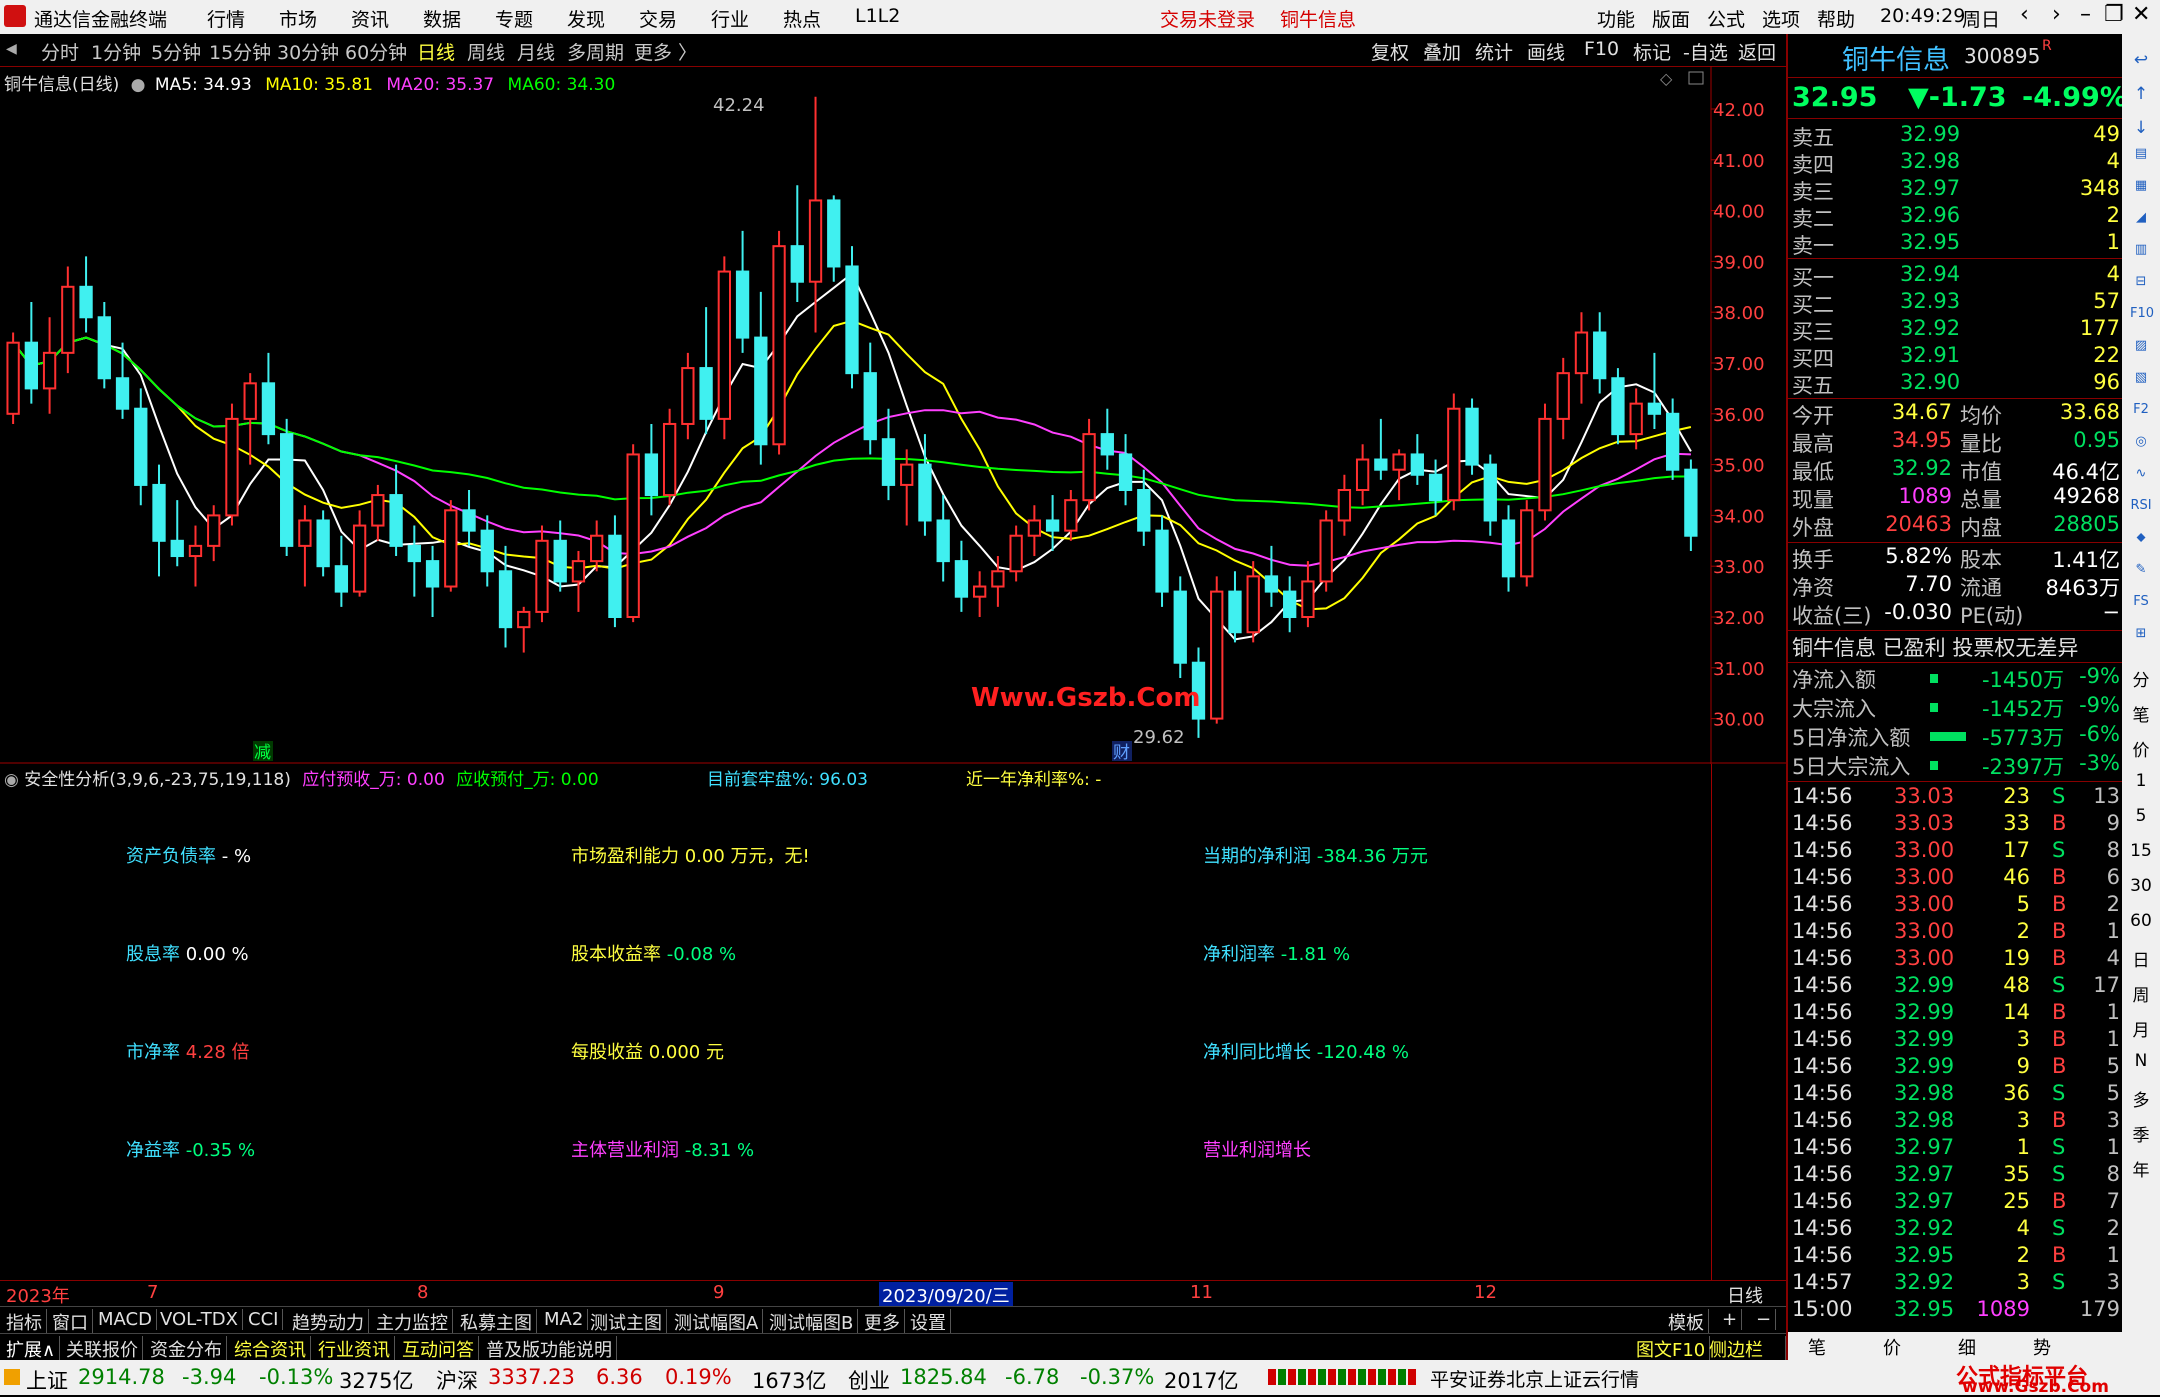  What do you see at coordinates (376, 51) in the screenshot?
I see `period-60min: 60分钟` at bounding box center [376, 51].